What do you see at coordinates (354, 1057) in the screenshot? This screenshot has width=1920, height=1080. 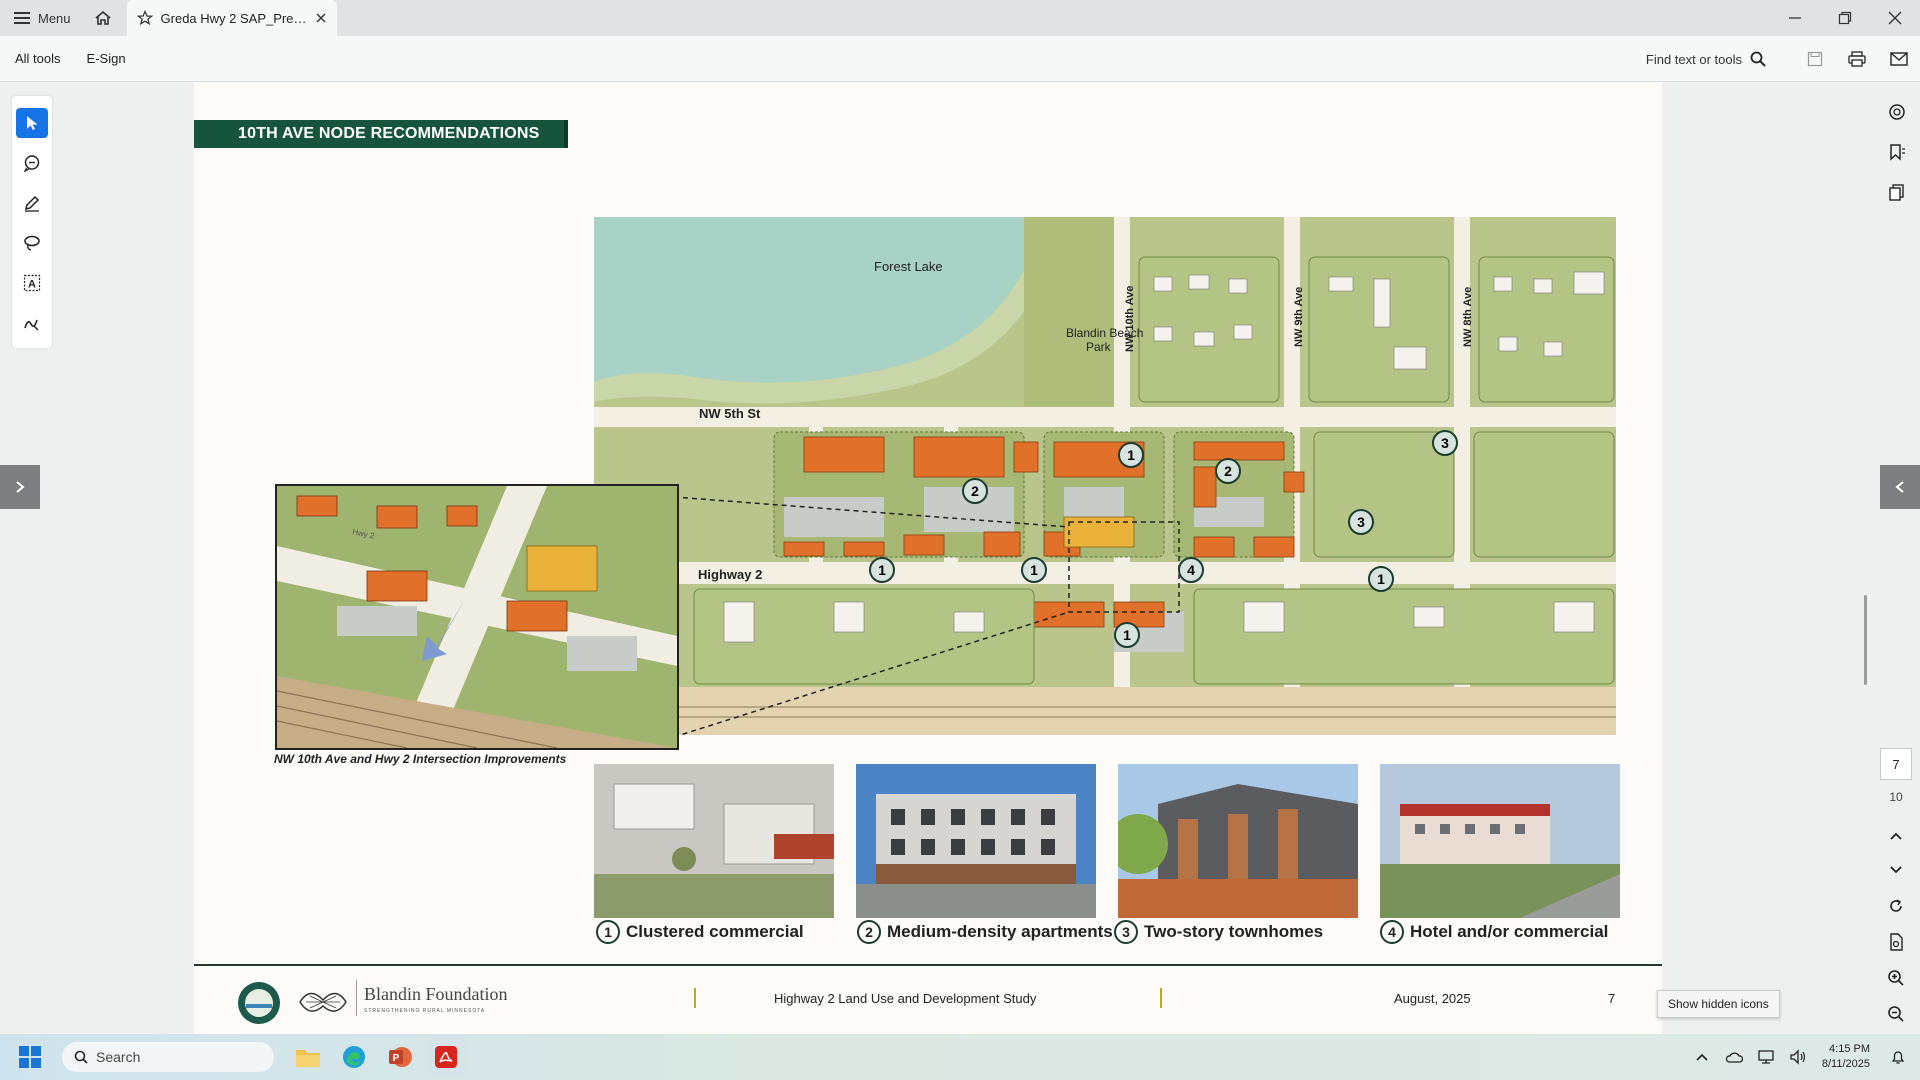 I see `edge-app` at bounding box center [354, 1057].